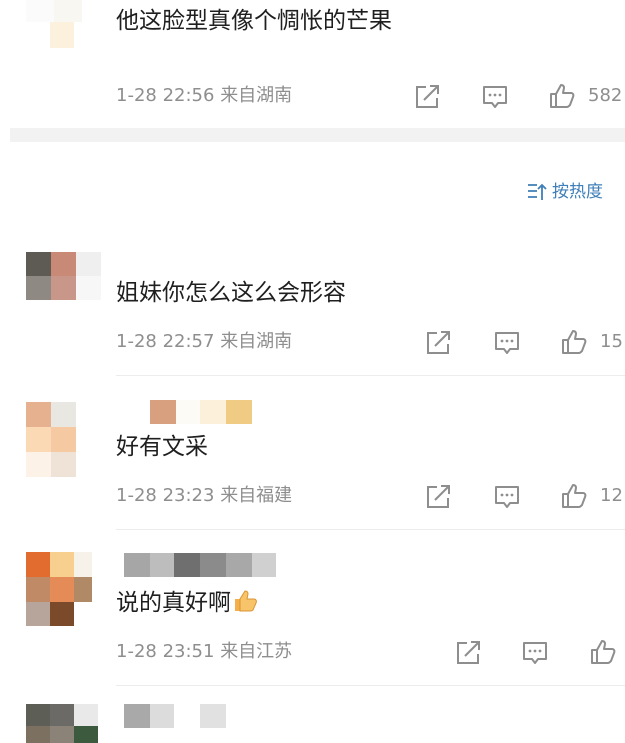 The height and width of the screenshot is (743, 625). I want to click on comment-meta: 1-28 22:57 来自湖南, so click(204, 342).